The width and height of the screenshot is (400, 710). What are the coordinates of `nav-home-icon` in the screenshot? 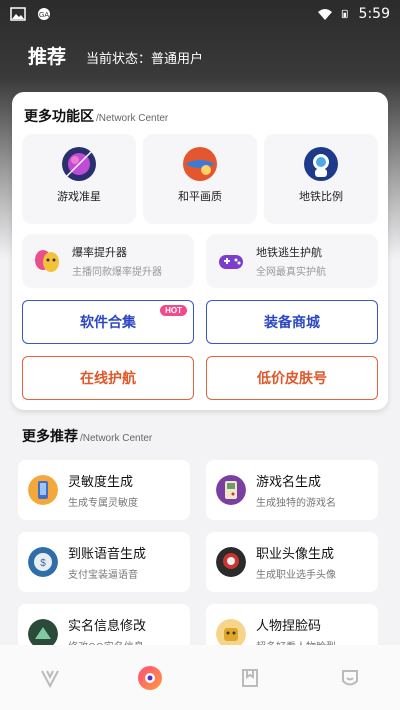 It's located at (50, 678).